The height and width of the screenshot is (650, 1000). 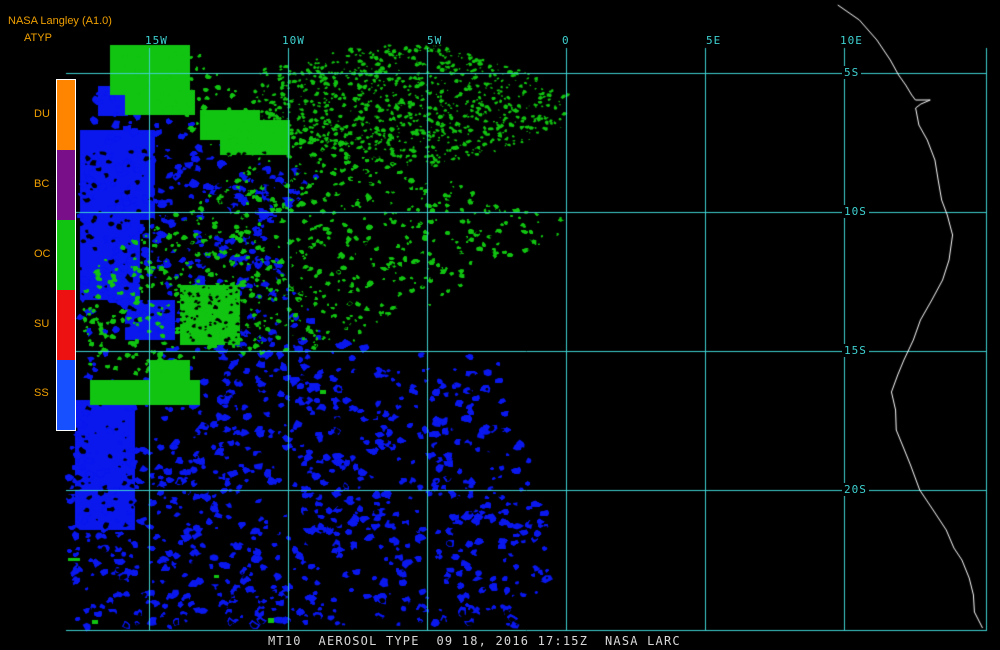 What do you see at coordinates (66, 115) in the screenshot?
I see `legend-swatch-du` at bounding box center [66, 115].